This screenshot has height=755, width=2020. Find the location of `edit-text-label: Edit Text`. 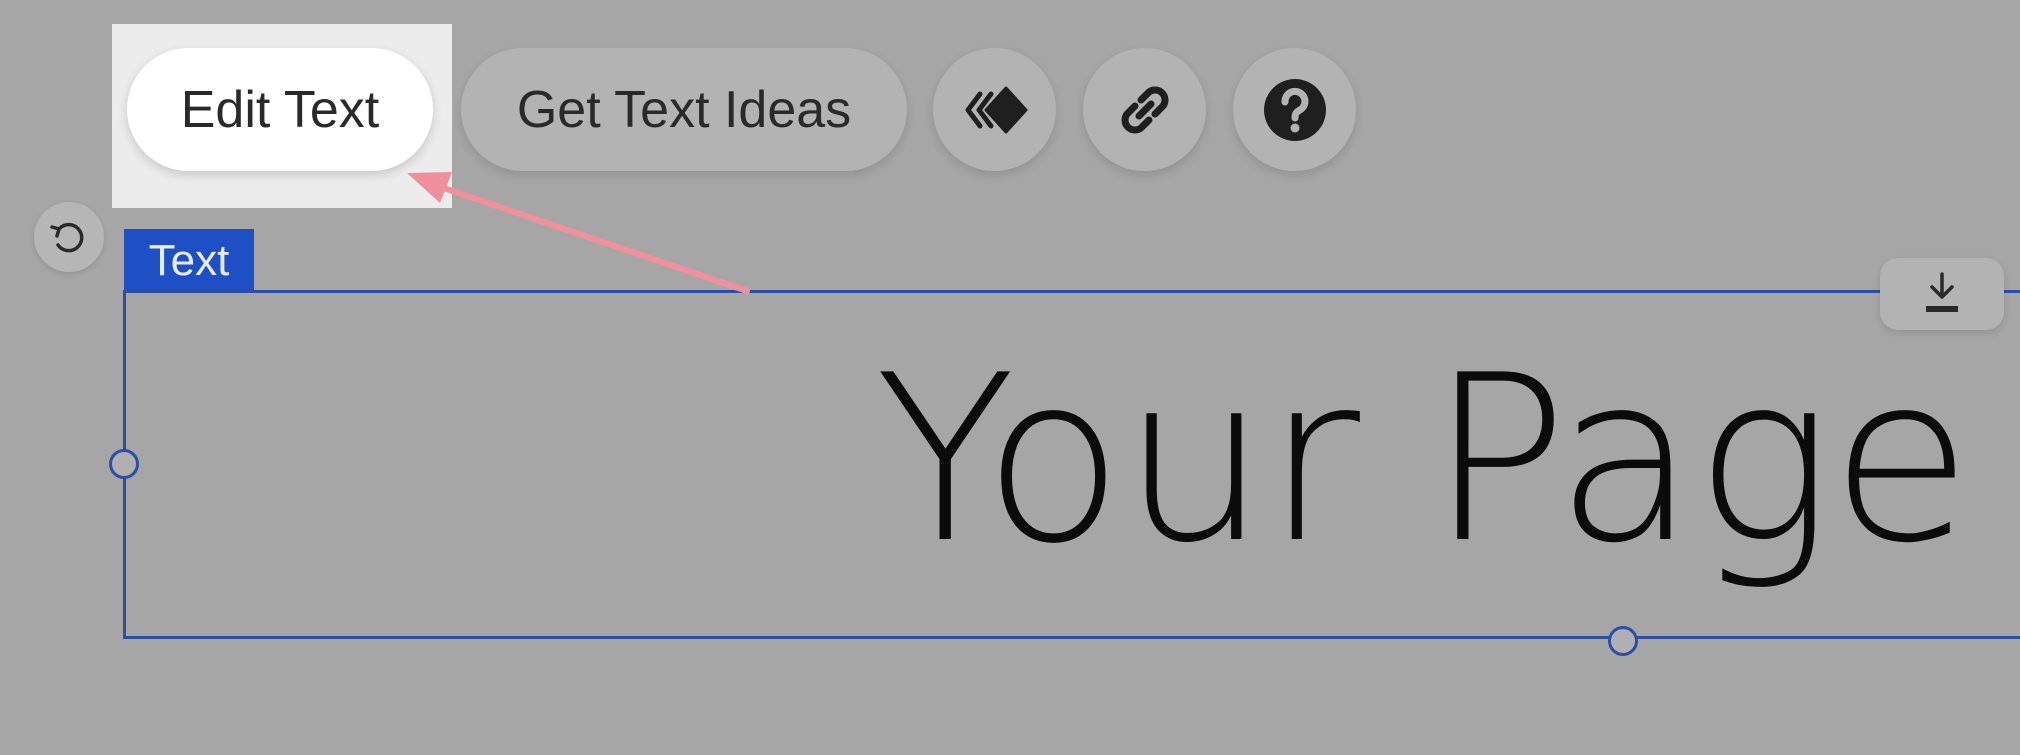

edit-text-label: Edit Text is located at coordinates (280, 109).